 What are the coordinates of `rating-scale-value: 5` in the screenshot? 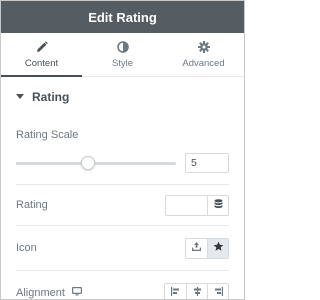 It's located at (194, 163).